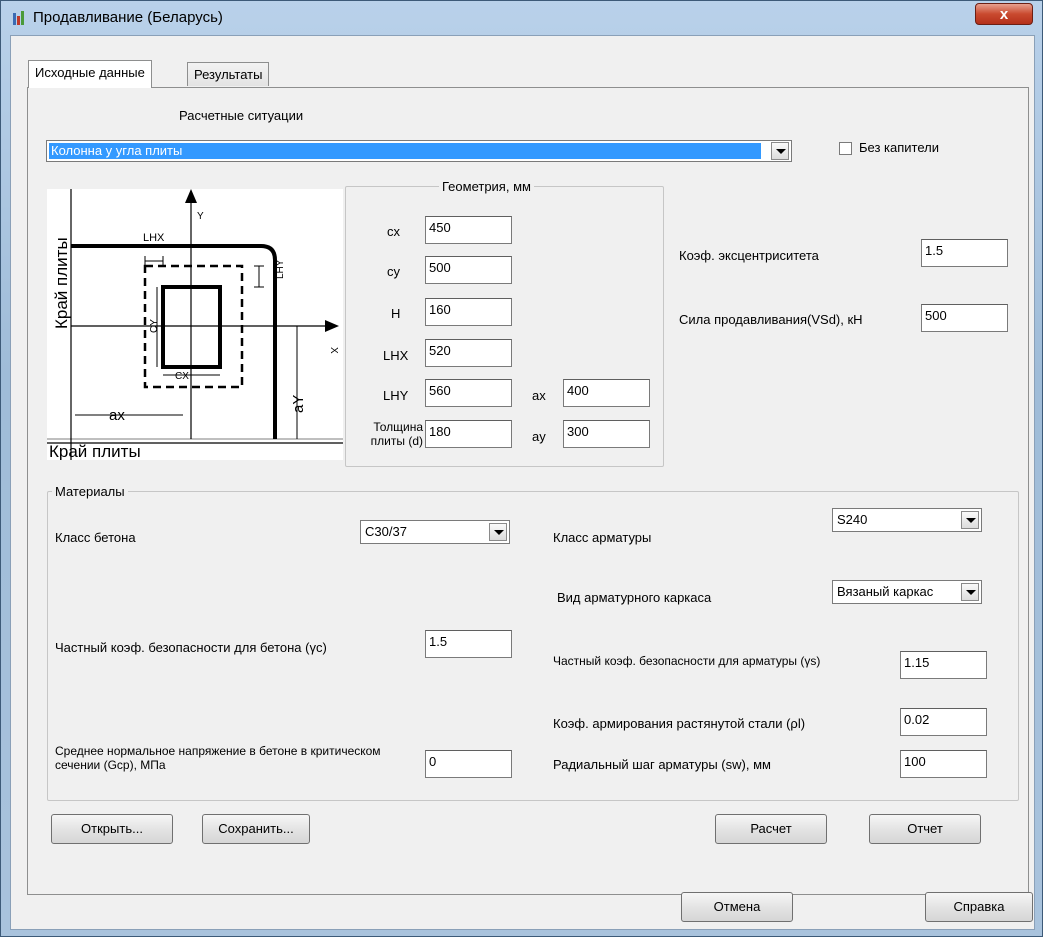 The width and height of the screenshot is (1043, 937). I want to click on no-capital-checkbox, so click(845, 148).